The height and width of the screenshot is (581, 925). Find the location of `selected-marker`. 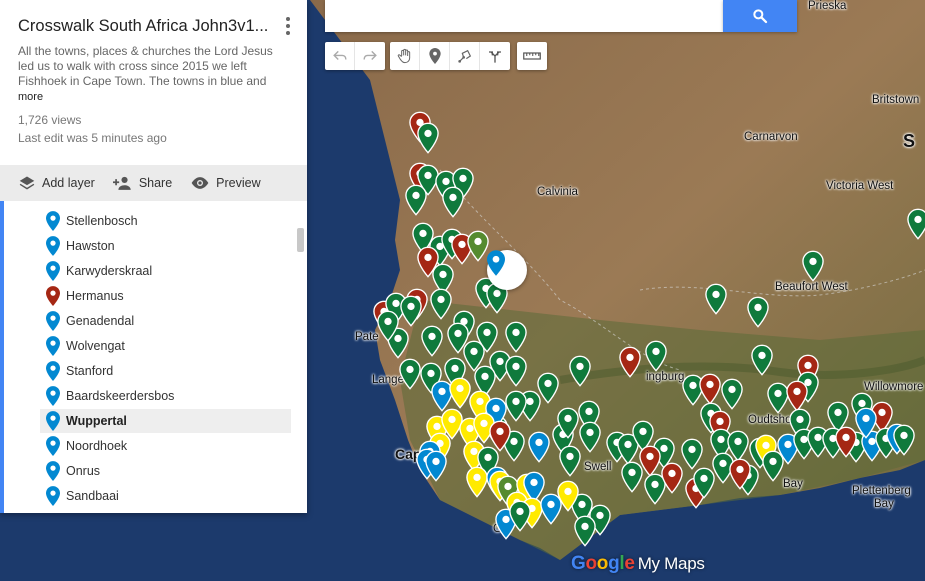

selected-marker is located at coordinates (507, 270).